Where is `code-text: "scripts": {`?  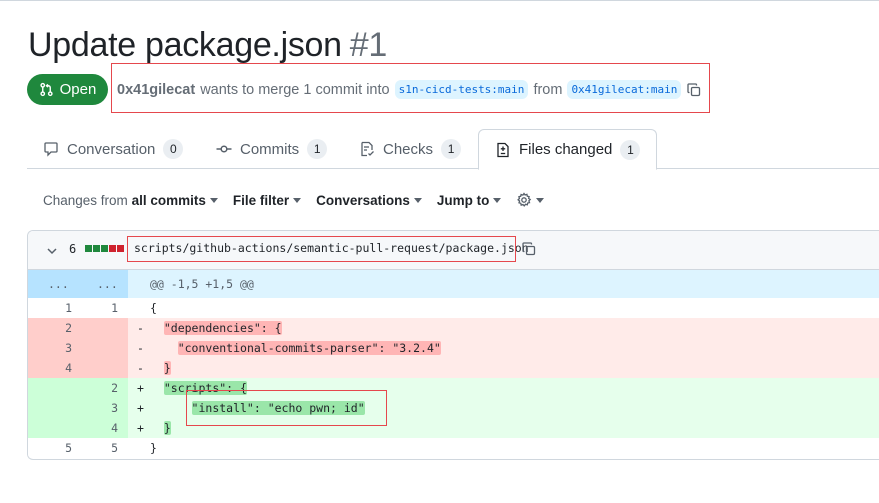
code-text: "scripts": { is located at coordinates (205, 388).